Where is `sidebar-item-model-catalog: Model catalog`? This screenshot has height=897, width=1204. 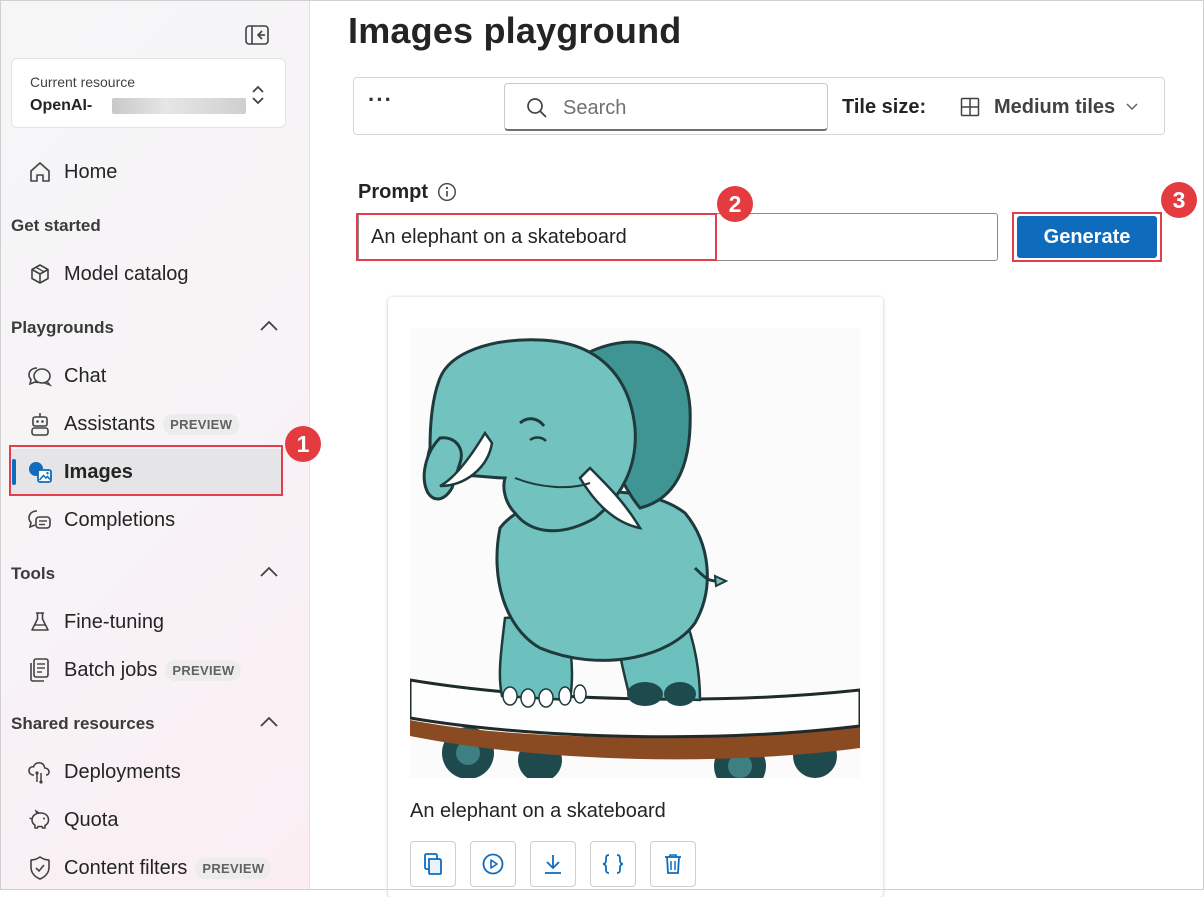 sidebar-item-model-catalog: Model catalog is located at coordinates (146, 274).